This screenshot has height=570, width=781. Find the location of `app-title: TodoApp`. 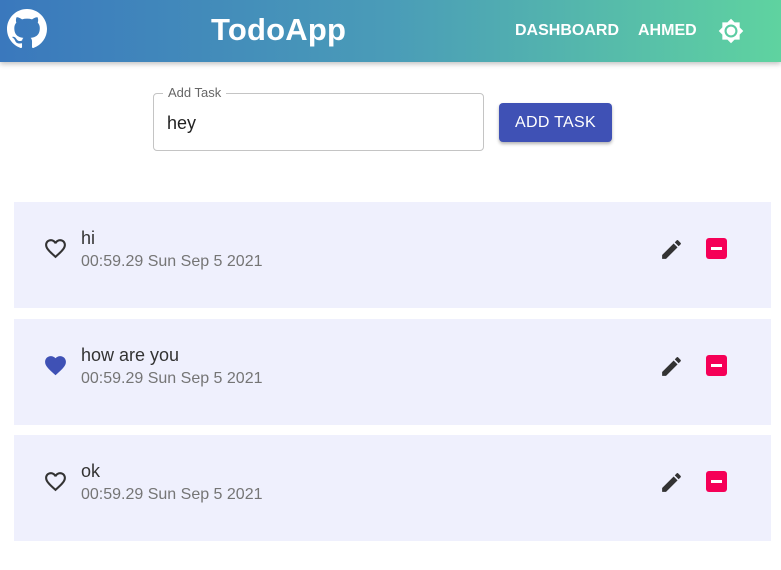

app-title: TodoApp is located at coordinates (279, 29).